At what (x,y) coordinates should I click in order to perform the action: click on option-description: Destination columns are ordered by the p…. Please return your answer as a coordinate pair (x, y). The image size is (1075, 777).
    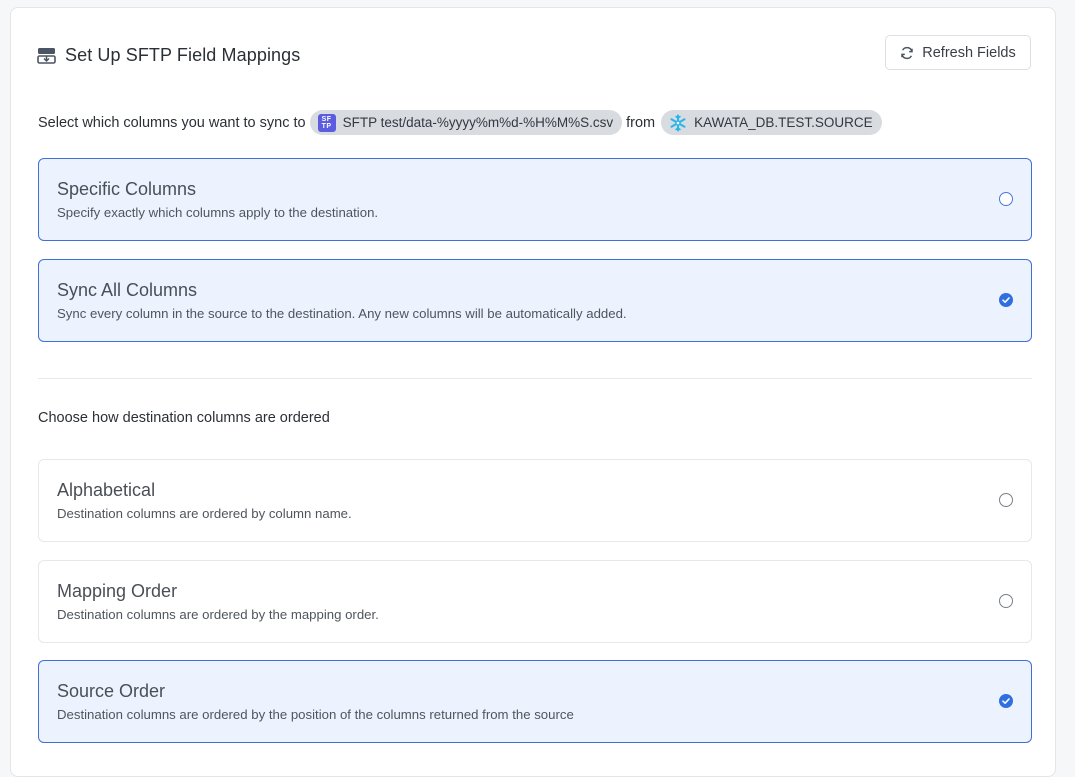
    Looking at the image, I should click on (315, 714).